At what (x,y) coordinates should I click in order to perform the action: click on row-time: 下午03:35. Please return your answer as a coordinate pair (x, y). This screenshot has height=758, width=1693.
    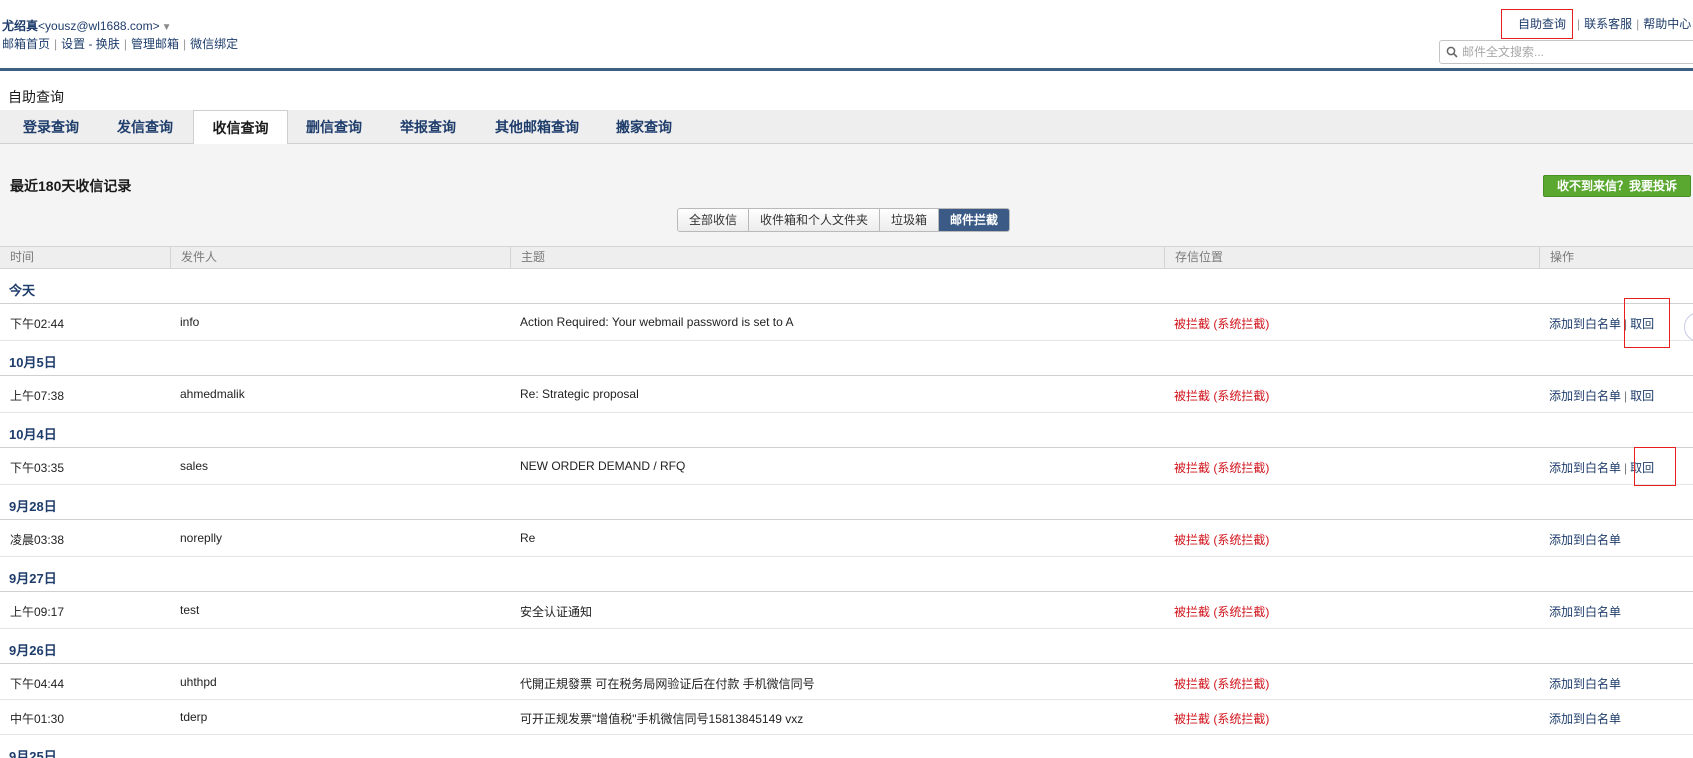
    Looking at the image, I should click on (37, 468).